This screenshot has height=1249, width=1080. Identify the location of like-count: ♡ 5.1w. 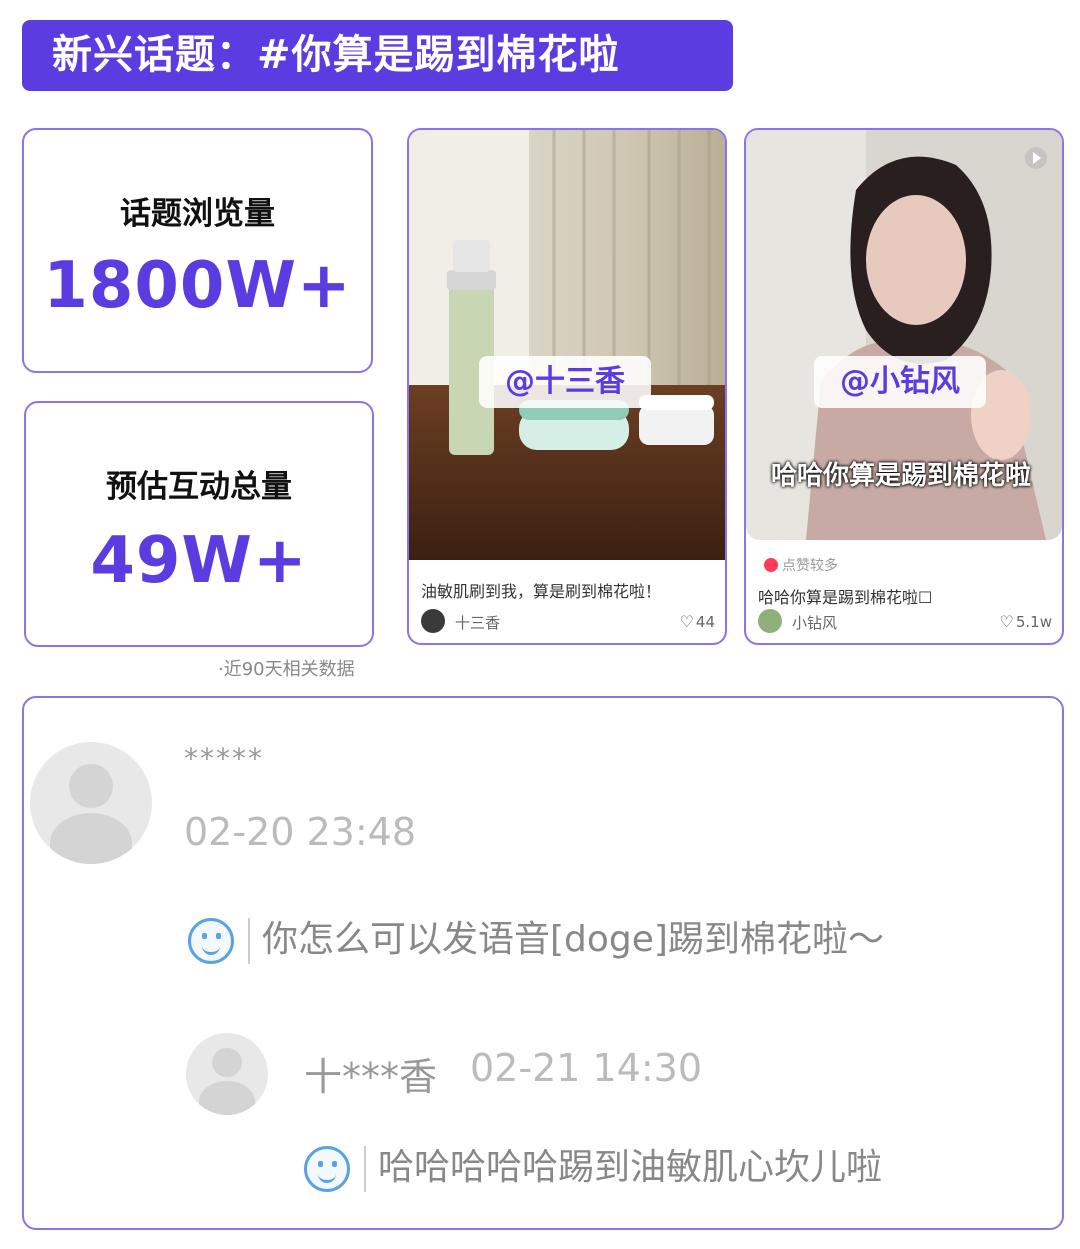
(1026, 621).